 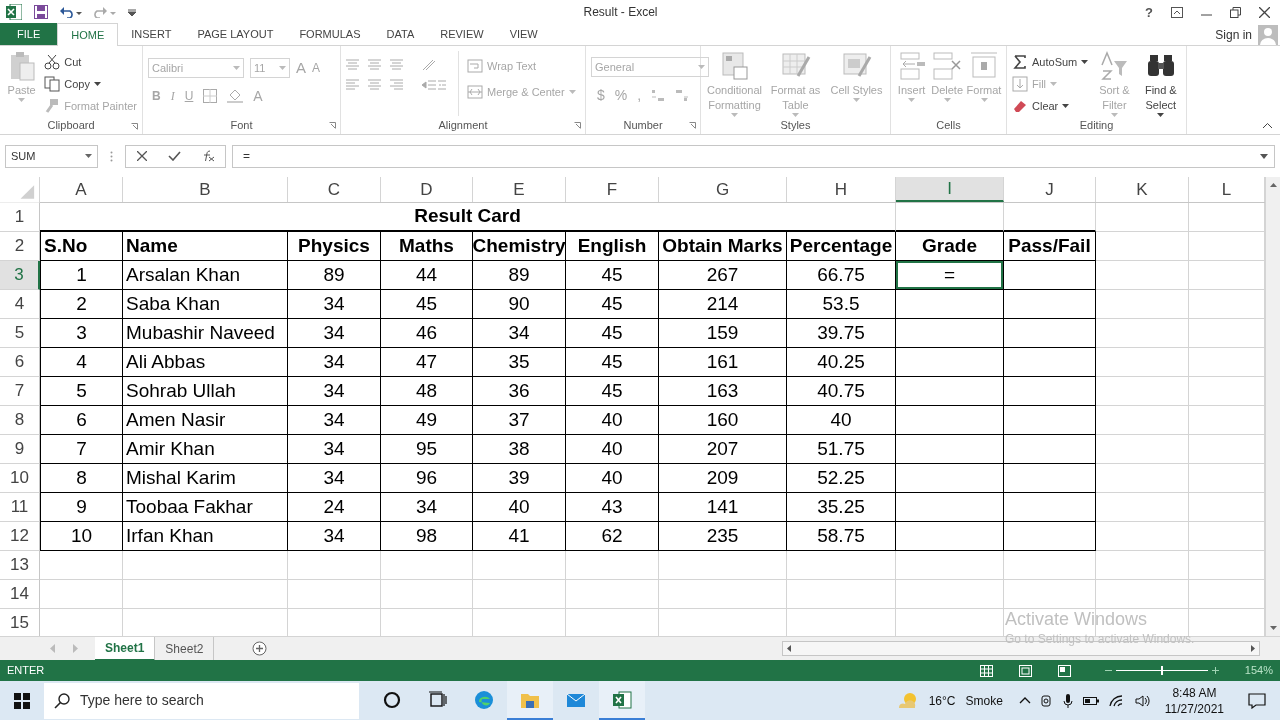 What do you see at coordinates (205, 333) in the screenshot?
I see `table-cell: Mubashir Naveed` at bounding box center [205, 333].